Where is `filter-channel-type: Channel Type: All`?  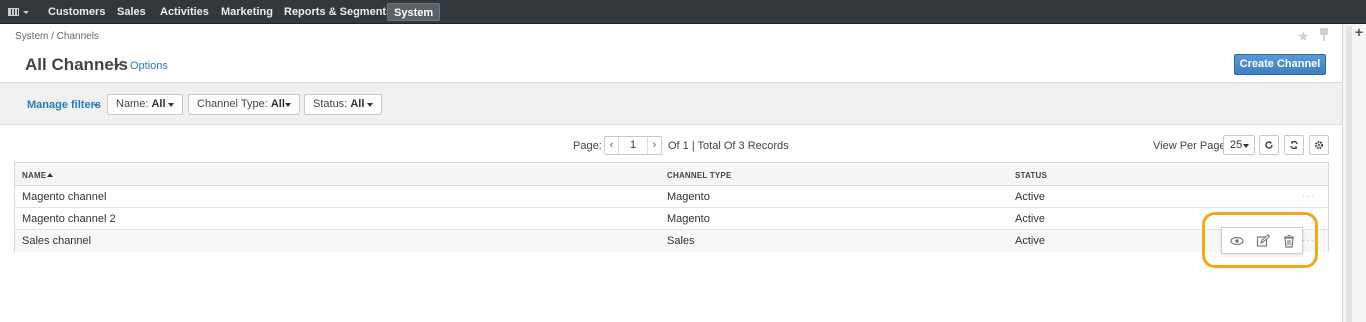
filter-channel-type: Channel Type: All is located at coordinates (244, 104).